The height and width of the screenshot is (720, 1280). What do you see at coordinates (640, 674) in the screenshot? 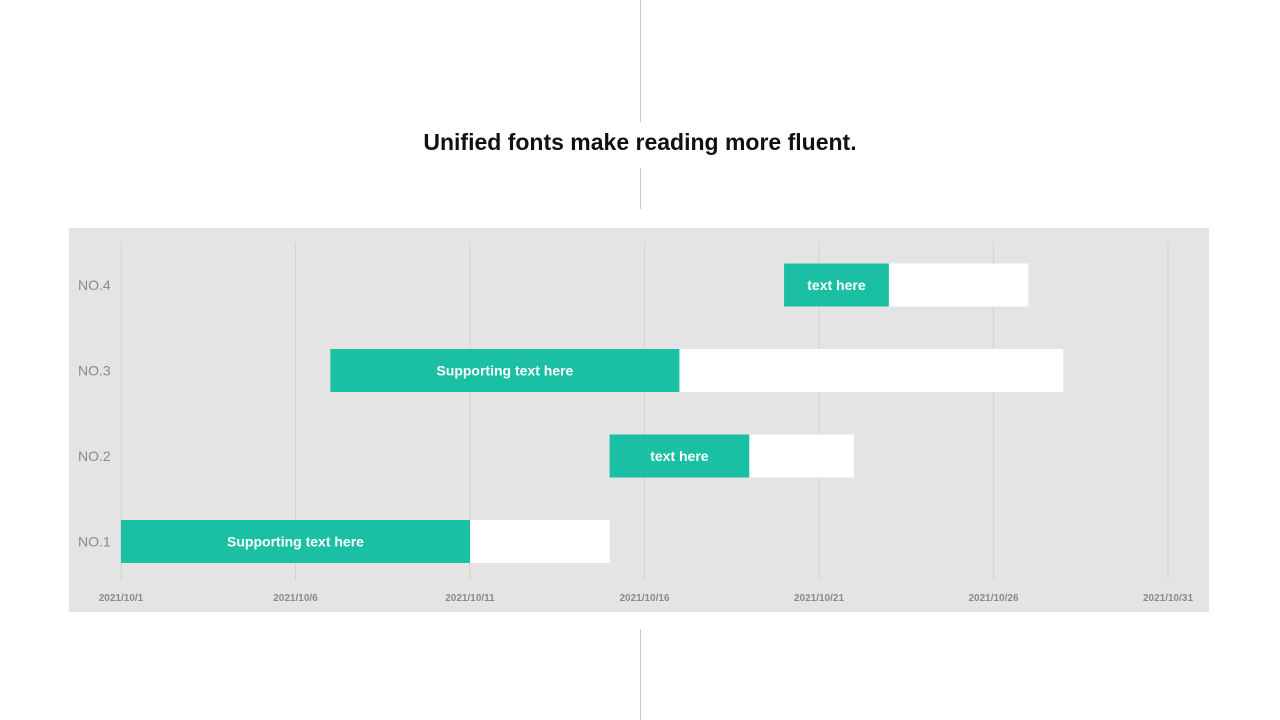
I see `bottom-divider-line` at bounding box center [640, 674].